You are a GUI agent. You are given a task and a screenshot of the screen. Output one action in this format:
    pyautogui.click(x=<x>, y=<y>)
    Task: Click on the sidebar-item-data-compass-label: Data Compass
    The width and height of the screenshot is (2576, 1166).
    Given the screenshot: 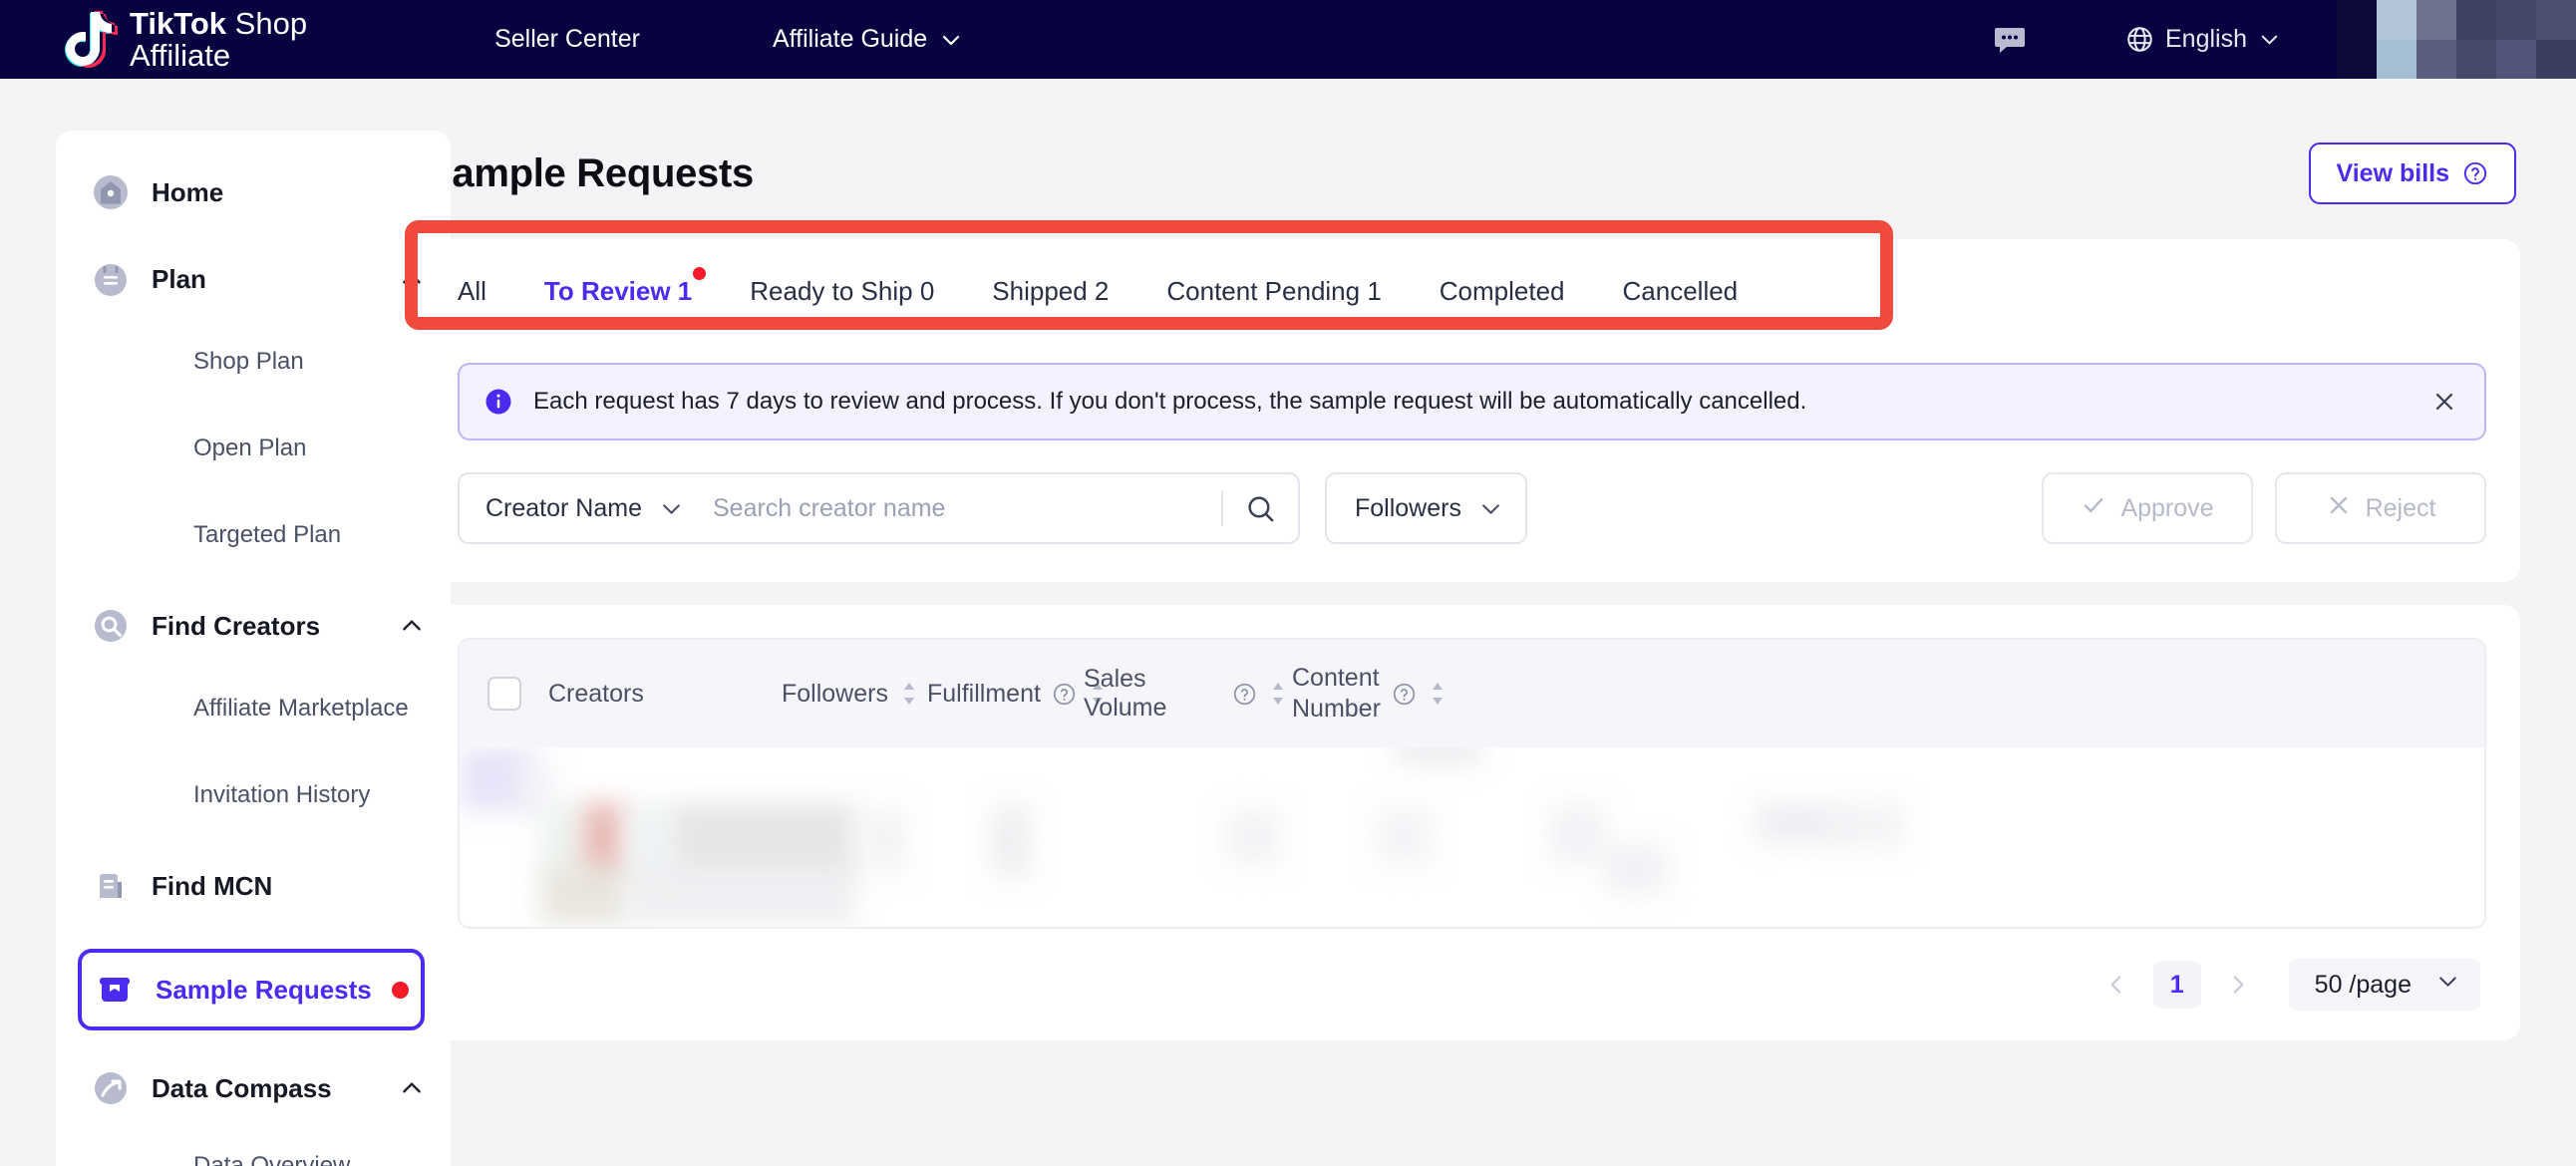 What is the action you would take?
    pyautogui.click(x=242, y=1087)
    